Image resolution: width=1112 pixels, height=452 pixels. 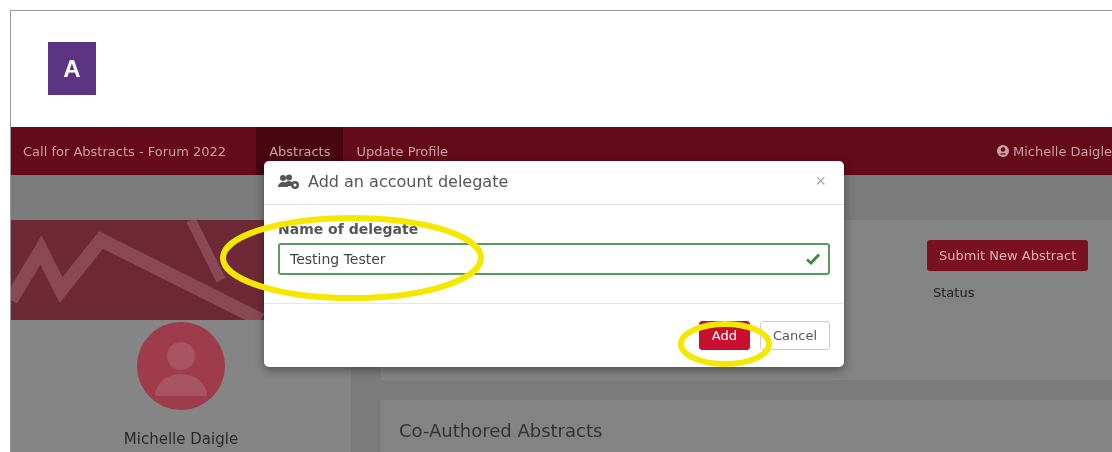 What do you see at coordinates (72, 68) in the screenshot?
I see `figure-label: A` at bounding box center [72, 68].